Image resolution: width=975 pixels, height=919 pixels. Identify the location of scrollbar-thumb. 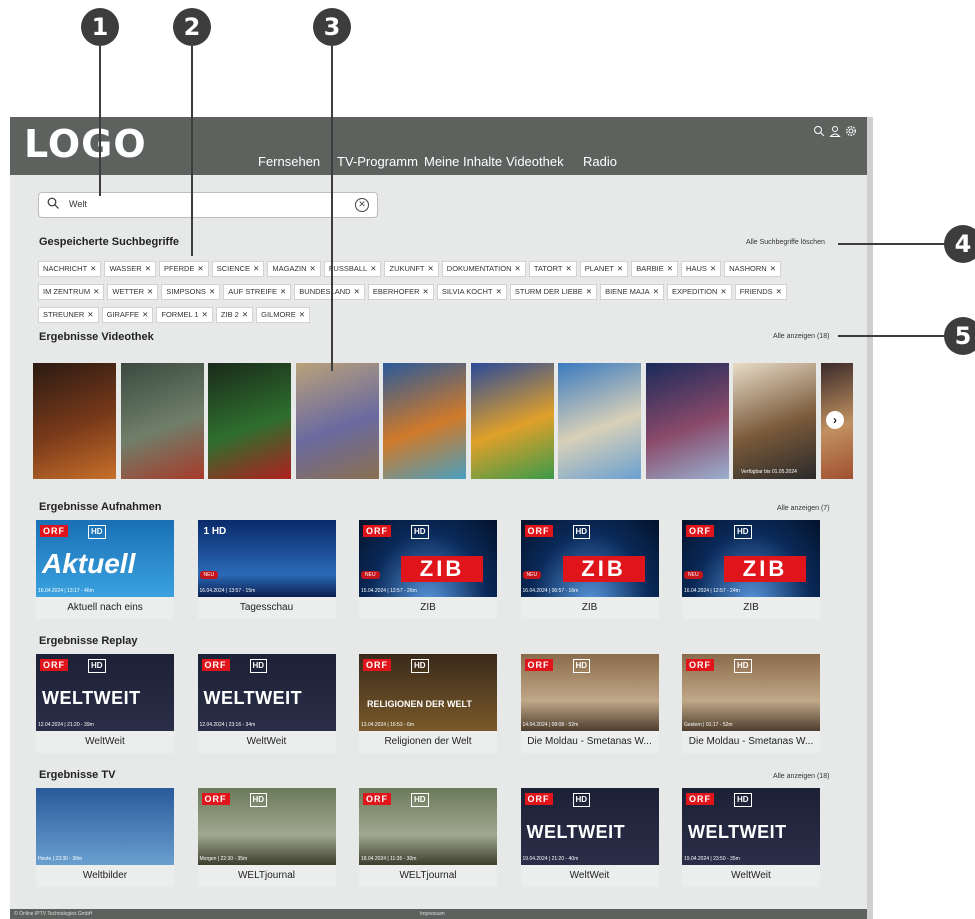
(870, 518).